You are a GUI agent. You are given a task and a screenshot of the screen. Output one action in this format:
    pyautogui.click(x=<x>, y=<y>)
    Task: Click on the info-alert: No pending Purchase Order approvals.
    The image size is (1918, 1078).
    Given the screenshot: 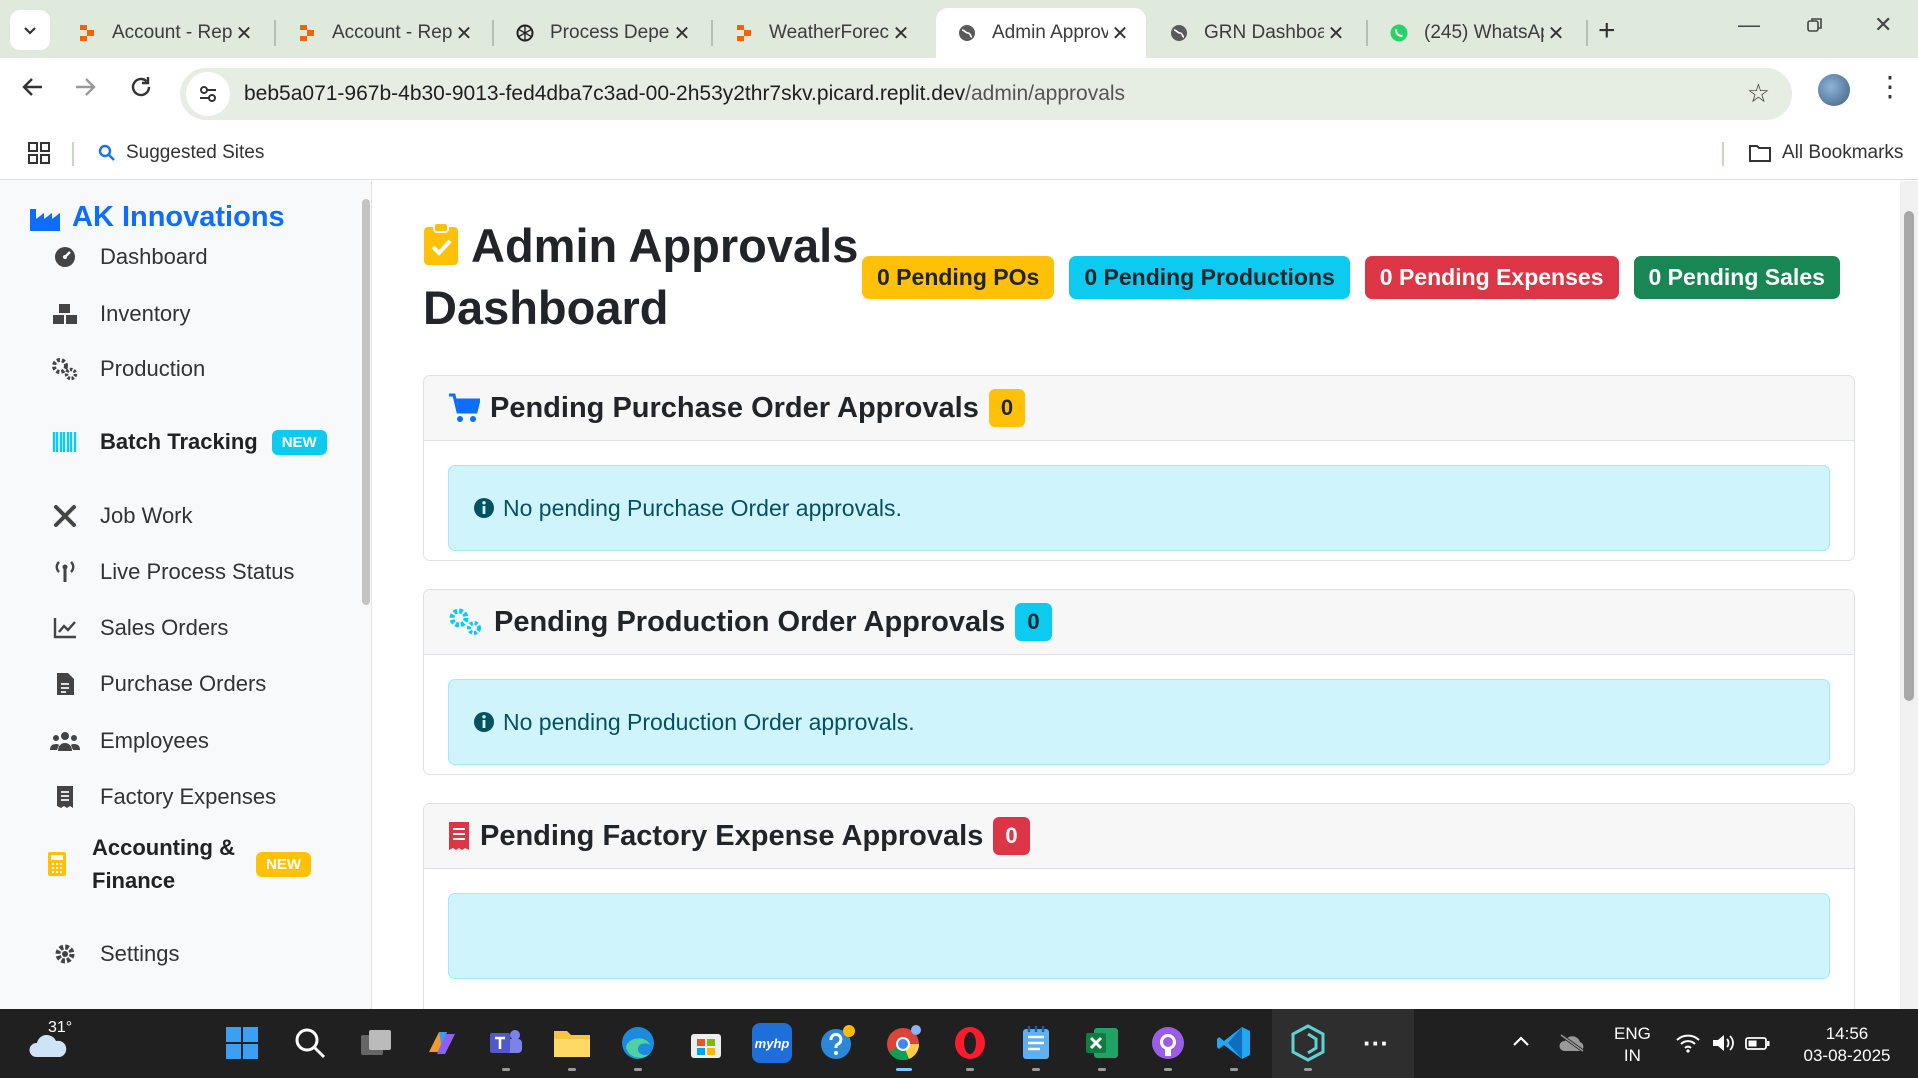 What is the action you would take?
    pyautogui.click(x=1139, y=508)
    